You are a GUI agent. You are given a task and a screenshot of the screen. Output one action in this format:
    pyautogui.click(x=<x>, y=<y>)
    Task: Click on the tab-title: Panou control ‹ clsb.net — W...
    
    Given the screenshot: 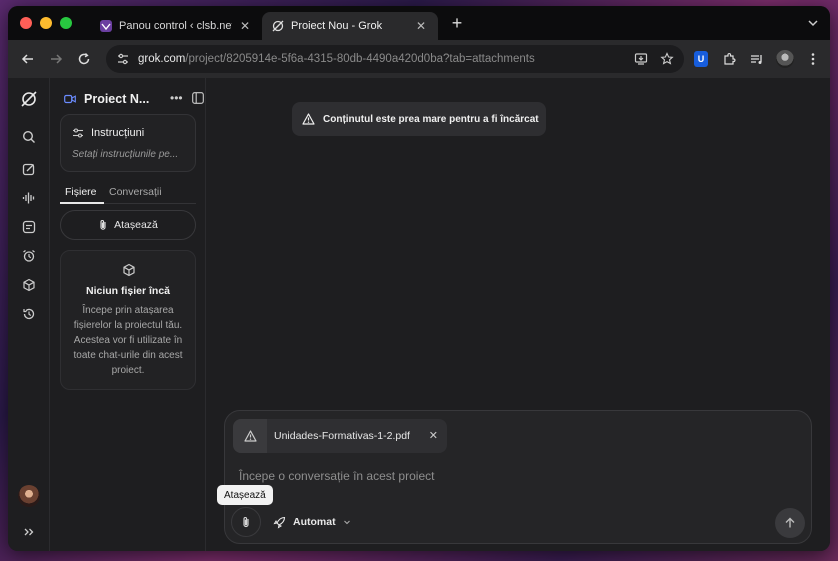 What is the action you would take?
    pyautogui.click(x=175, y=26)
    